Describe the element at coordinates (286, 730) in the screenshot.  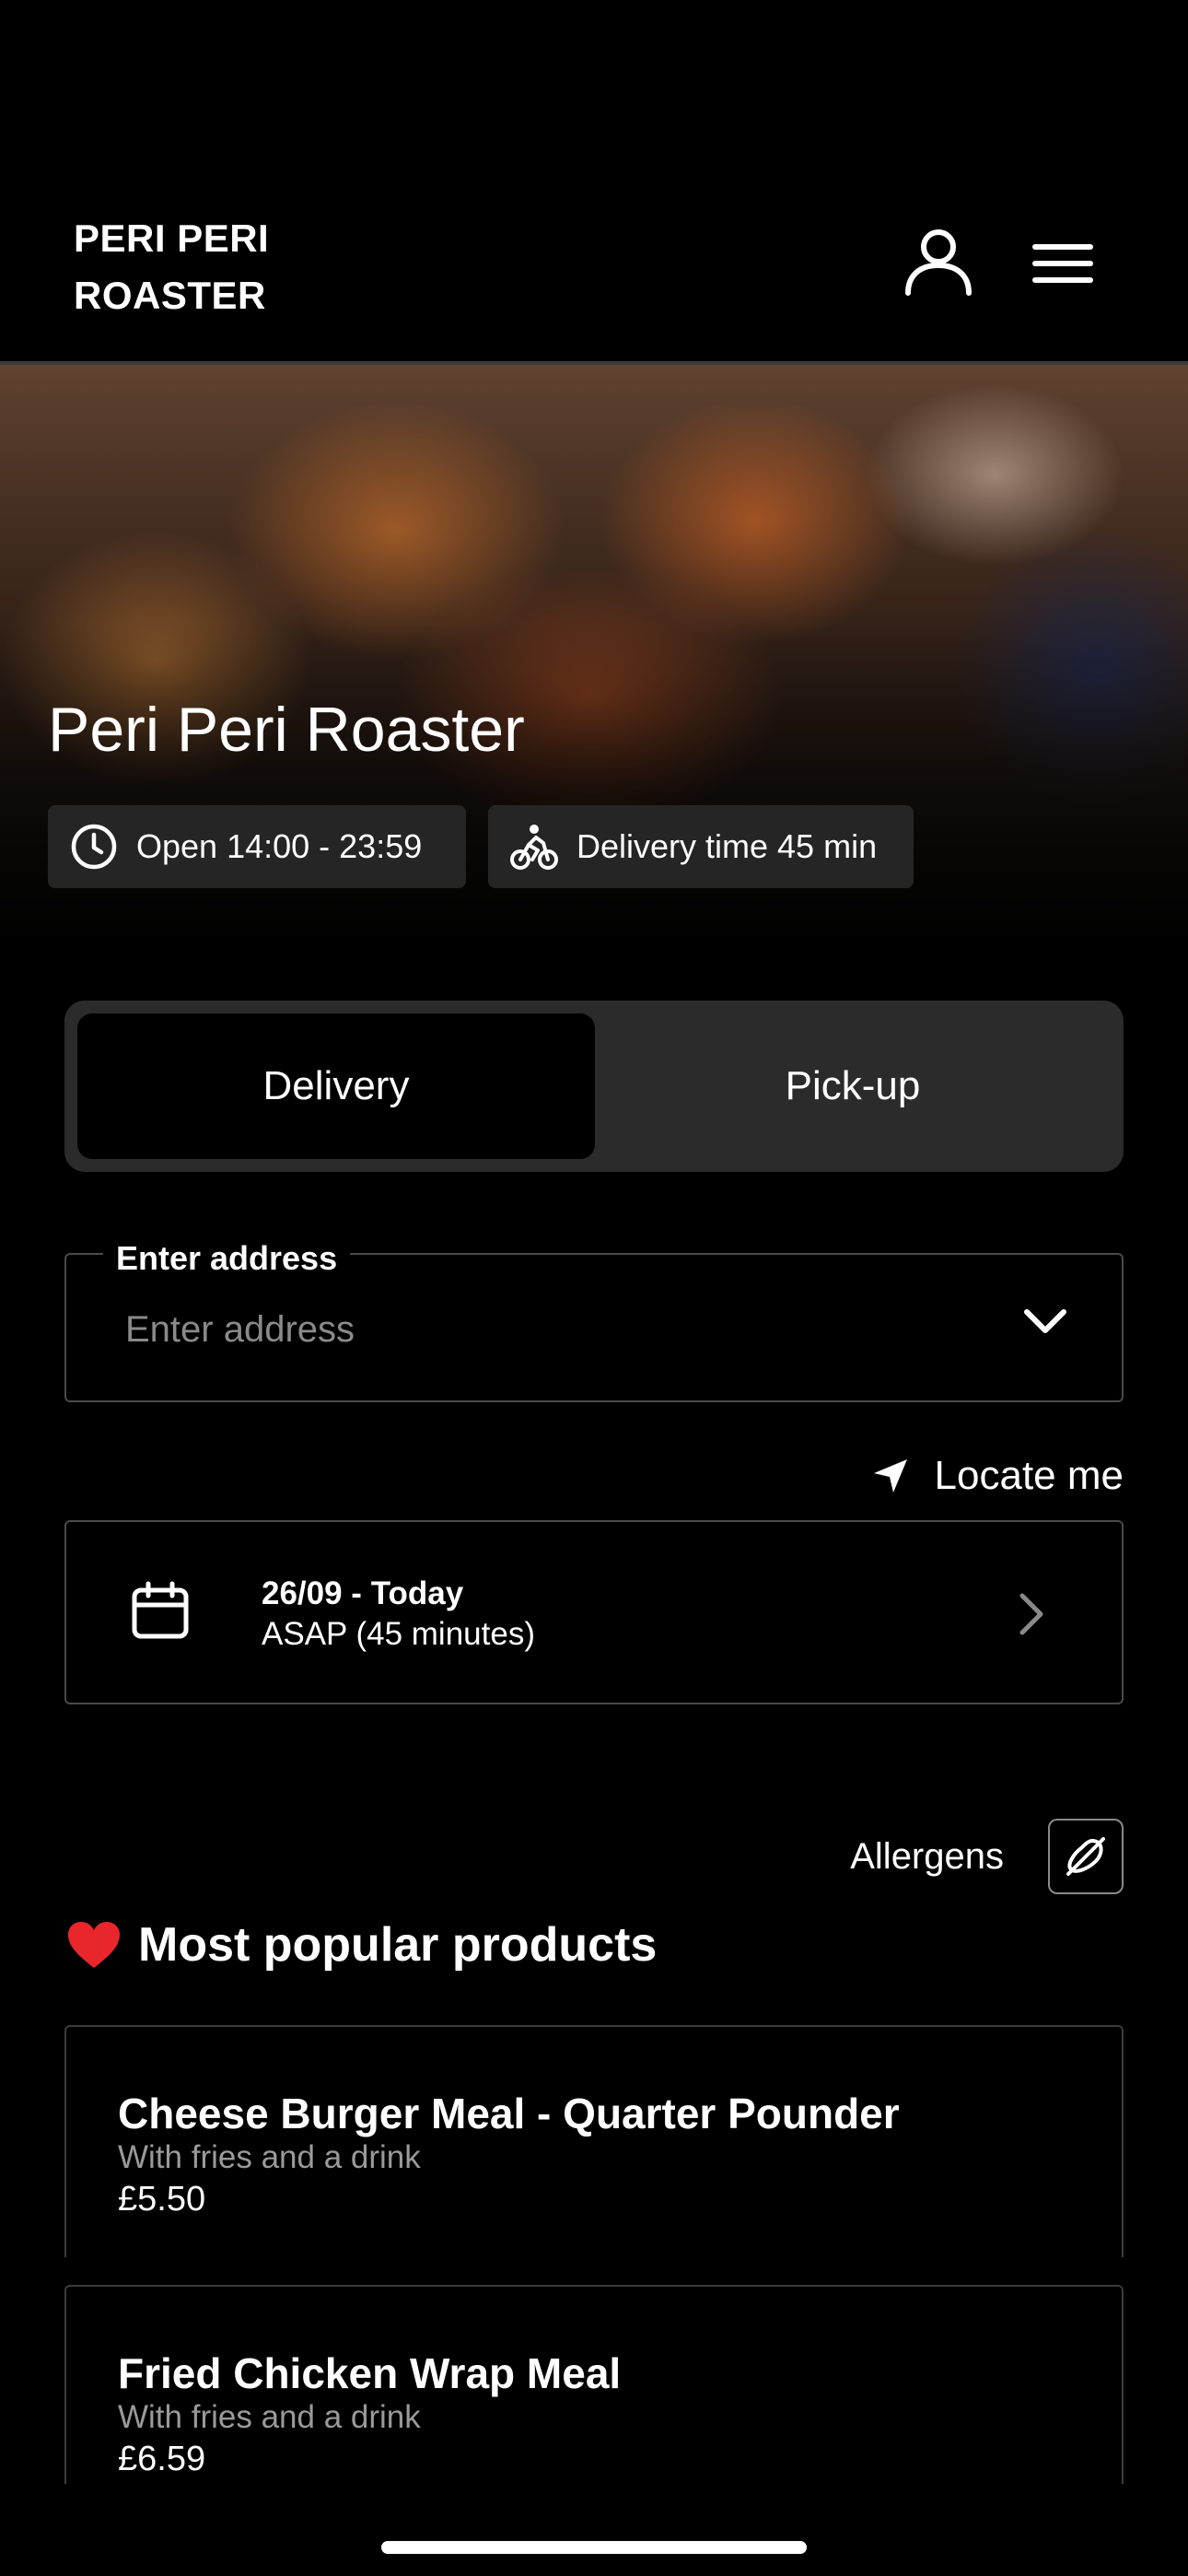
I see `restaurant-name: Peri Peri Roaster` at that location.